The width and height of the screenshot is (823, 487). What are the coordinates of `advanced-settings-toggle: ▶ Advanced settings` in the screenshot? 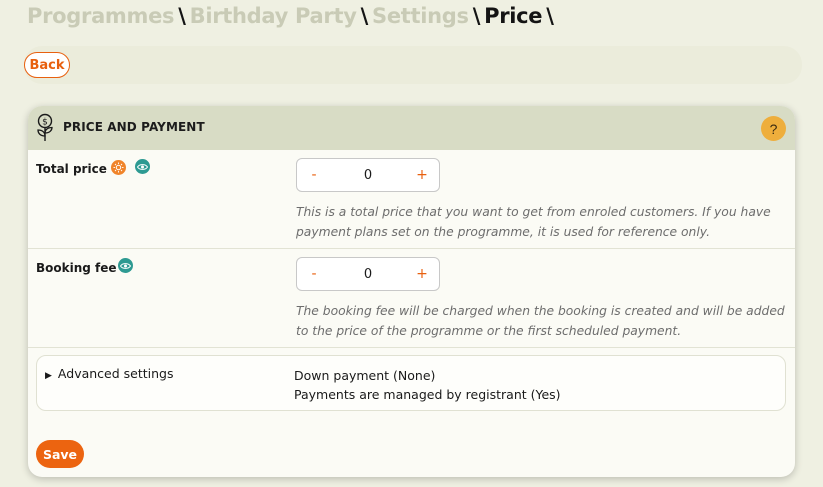 It's located at (109, 373).